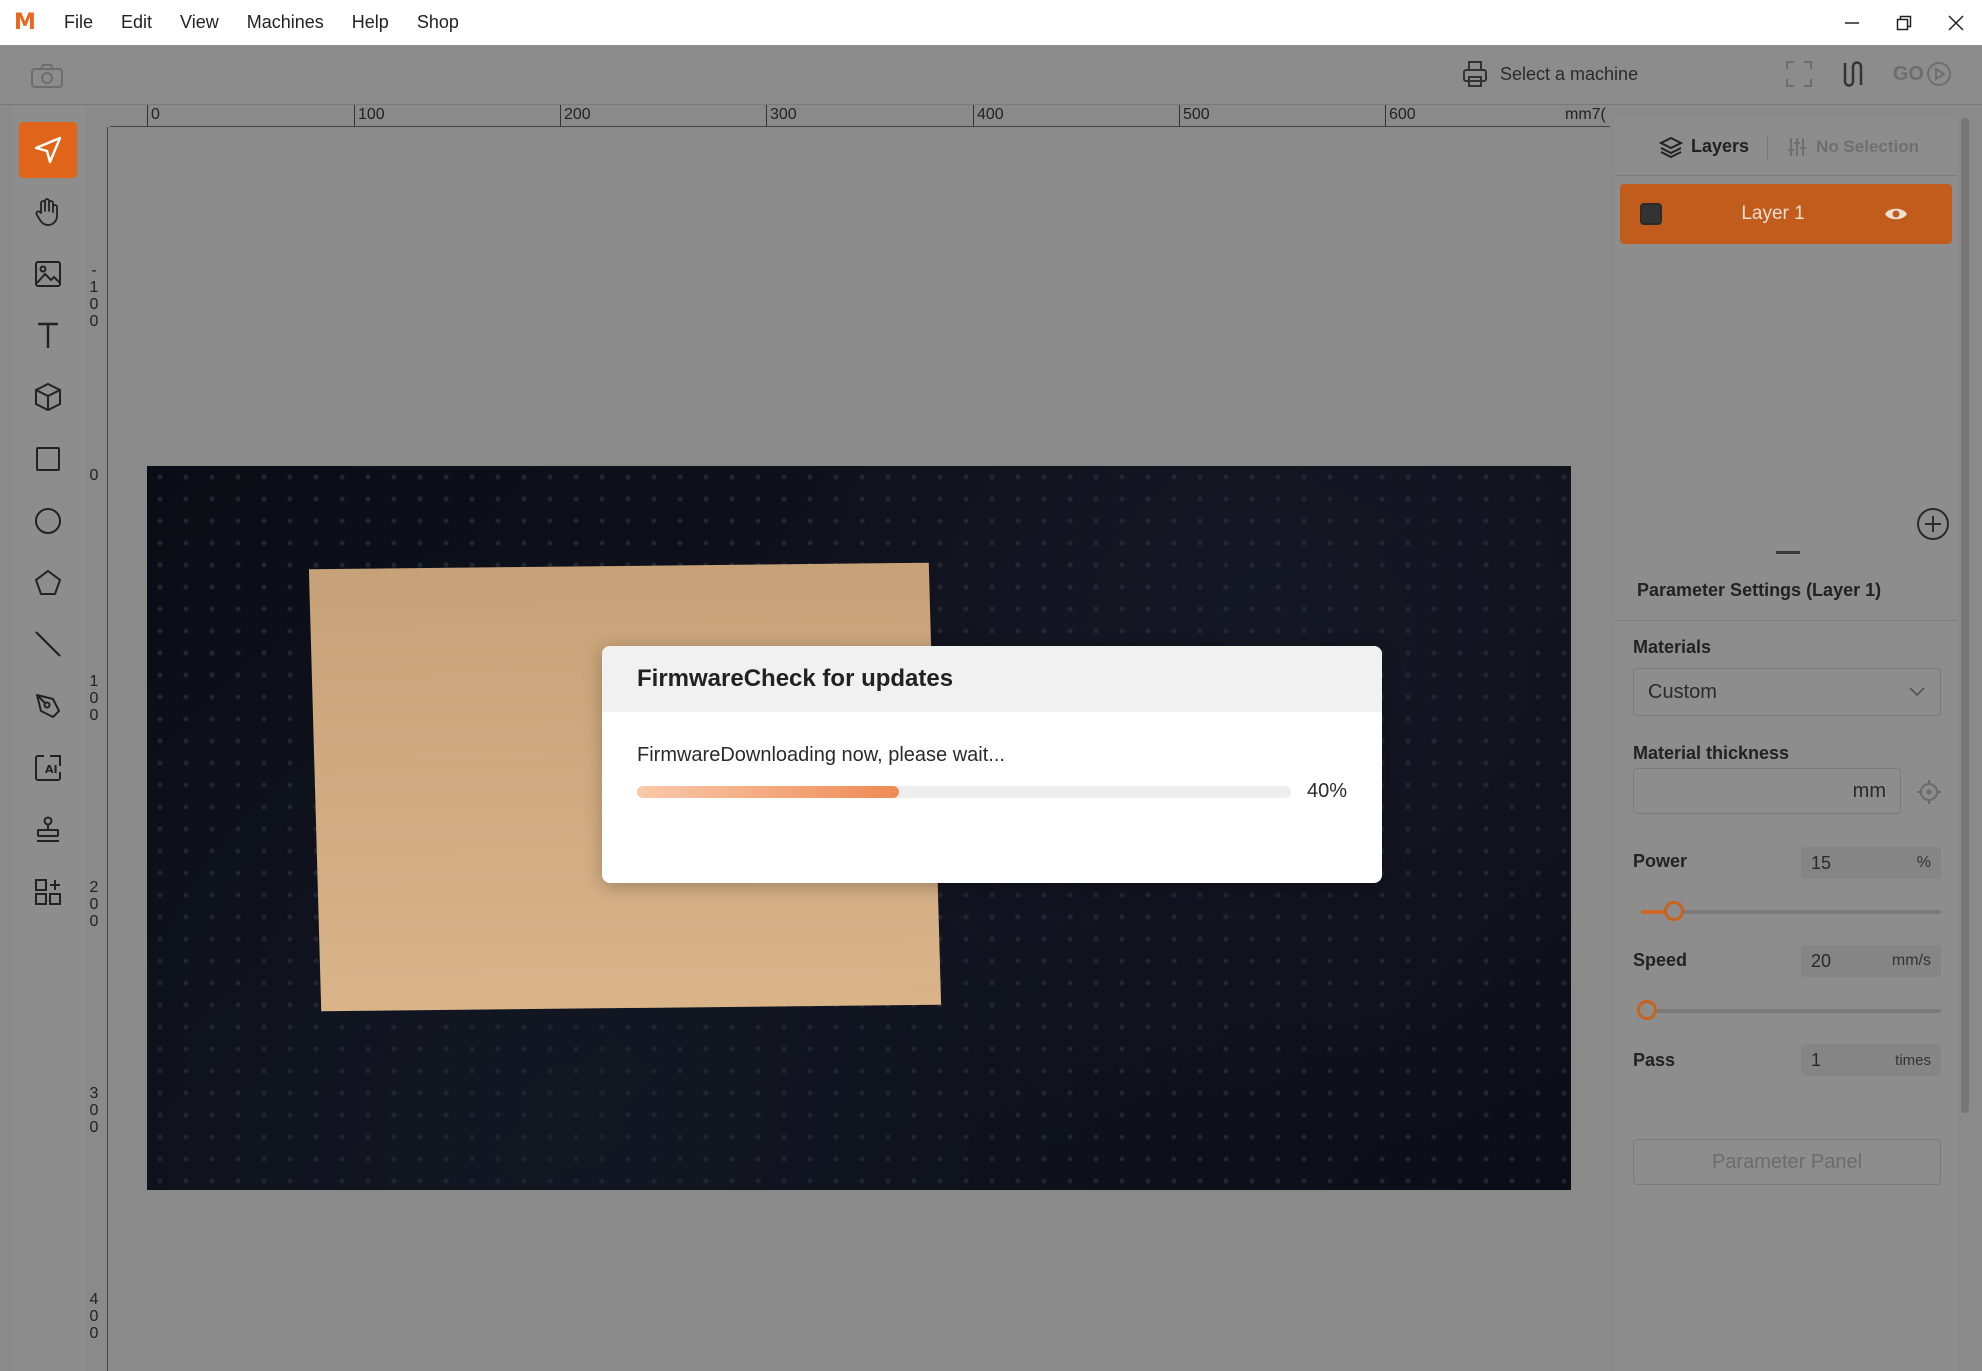  I want to click on tab-layers: Layers, so click(1704, 147).